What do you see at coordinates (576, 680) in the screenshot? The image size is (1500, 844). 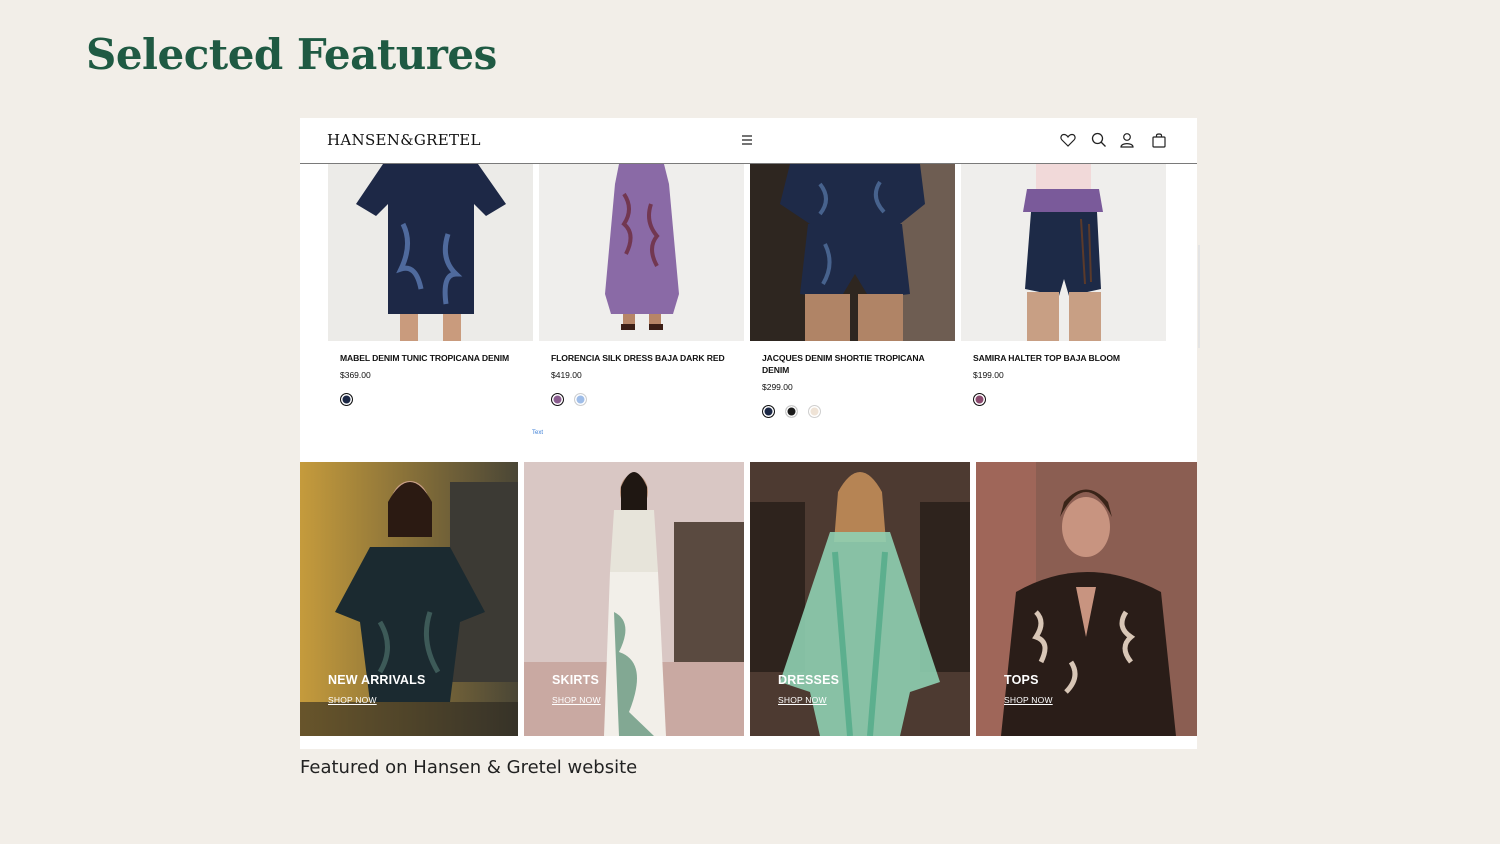 I see `category-title: SKIRTS` at bounding box center [576, 680].